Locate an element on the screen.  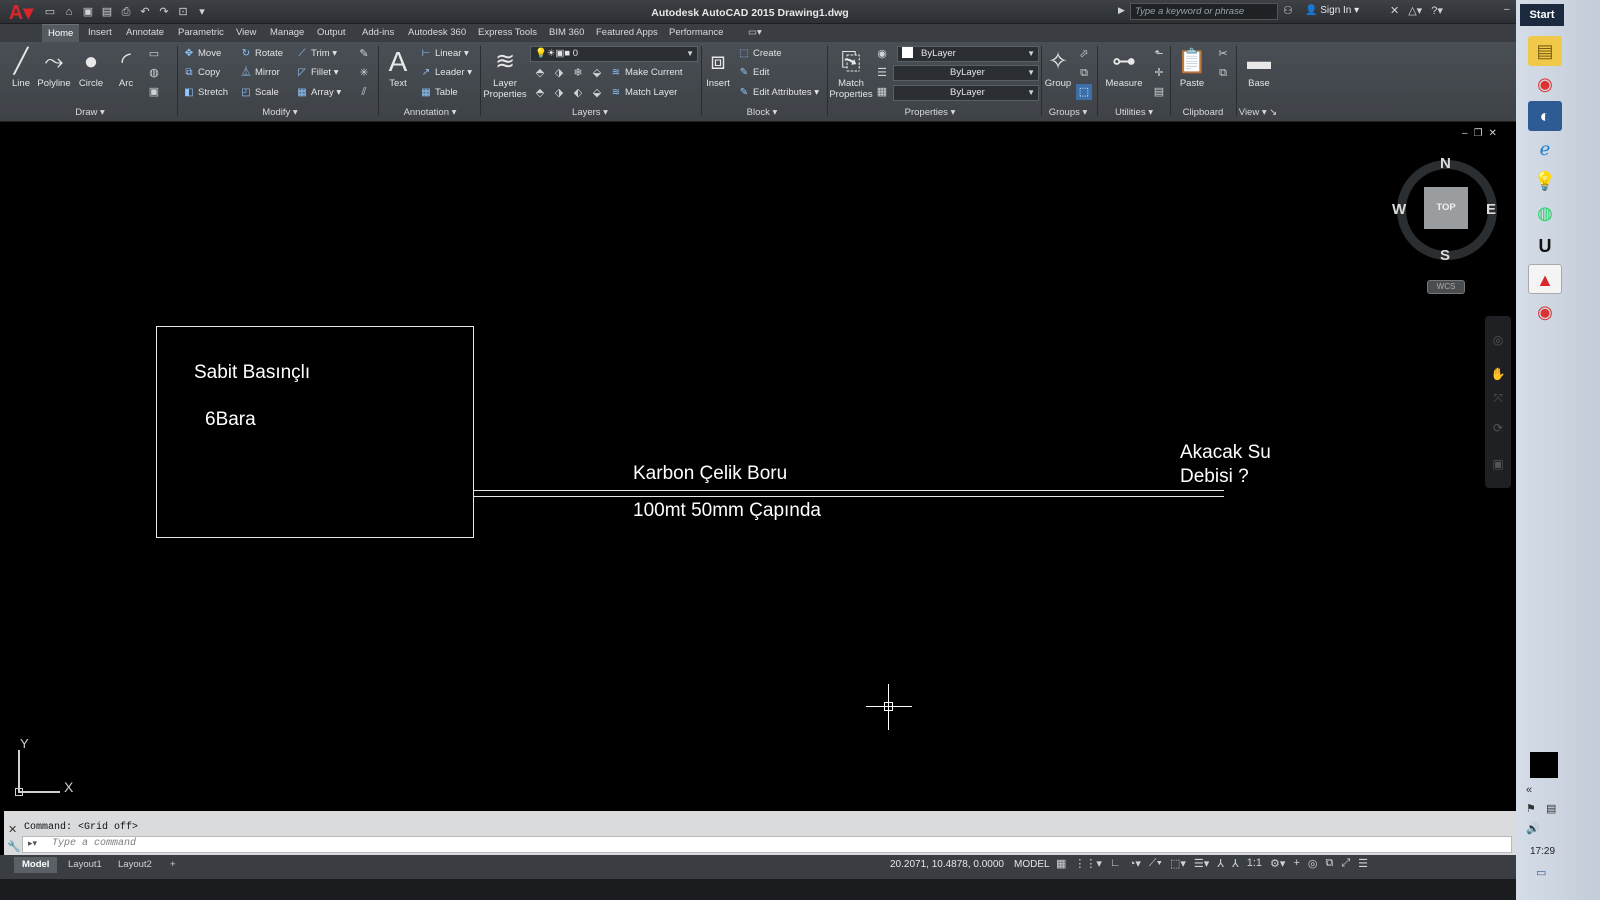
calculator-icon: ▤ is located at coordinates (1159, 92).